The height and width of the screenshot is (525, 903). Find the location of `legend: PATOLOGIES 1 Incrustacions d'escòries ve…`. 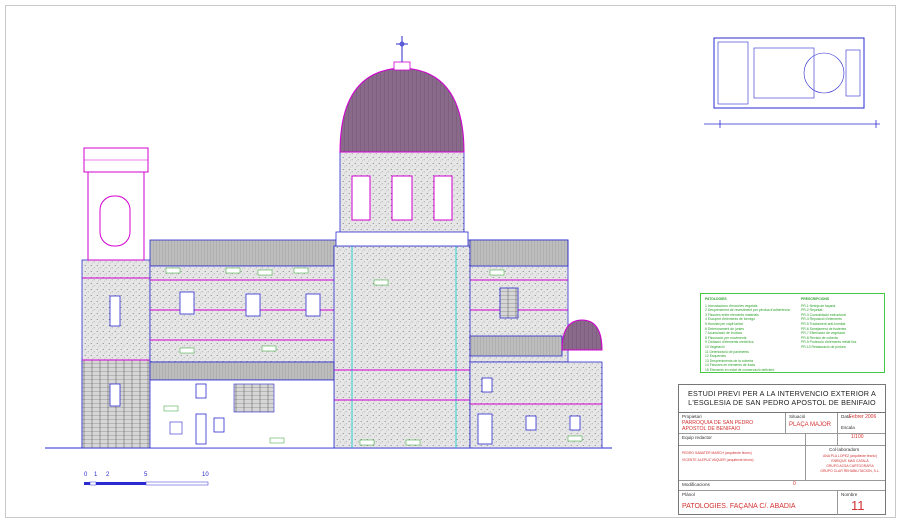

legend: PATOLOGIES 1 Incrustacions d'escòries ve… is located at coordinates (792, 333).